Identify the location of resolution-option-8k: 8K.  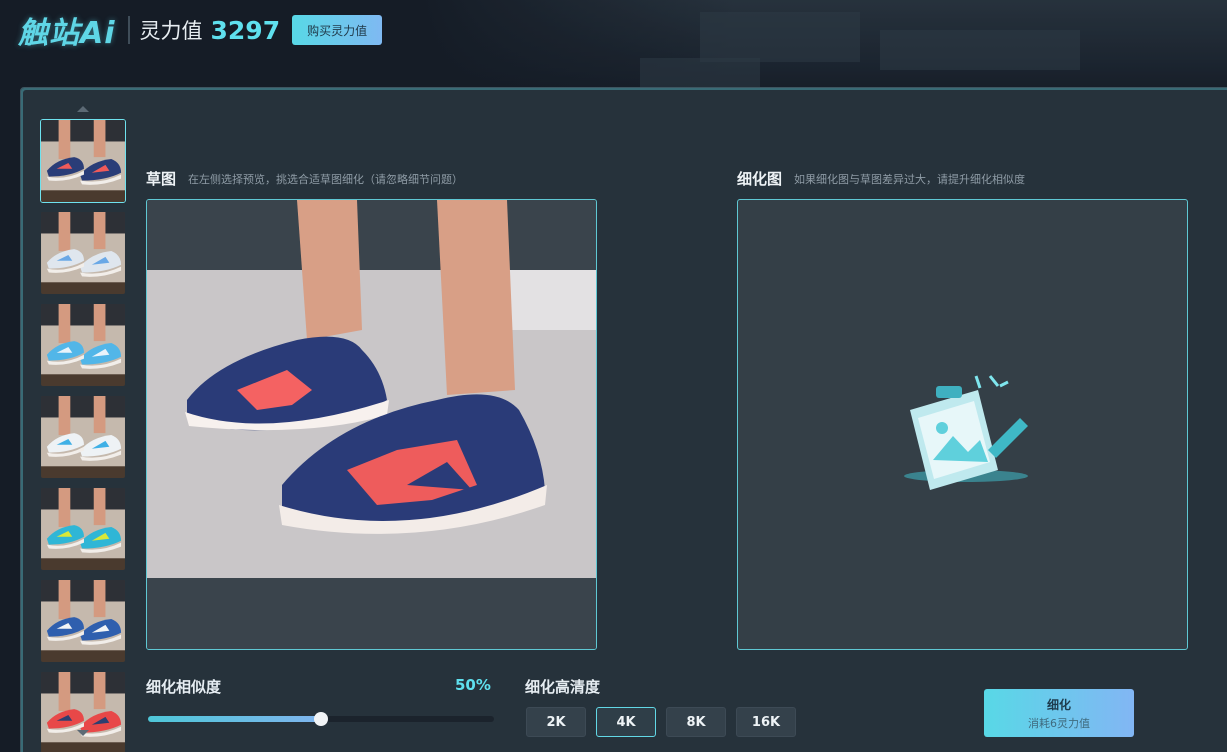
(696, 722).